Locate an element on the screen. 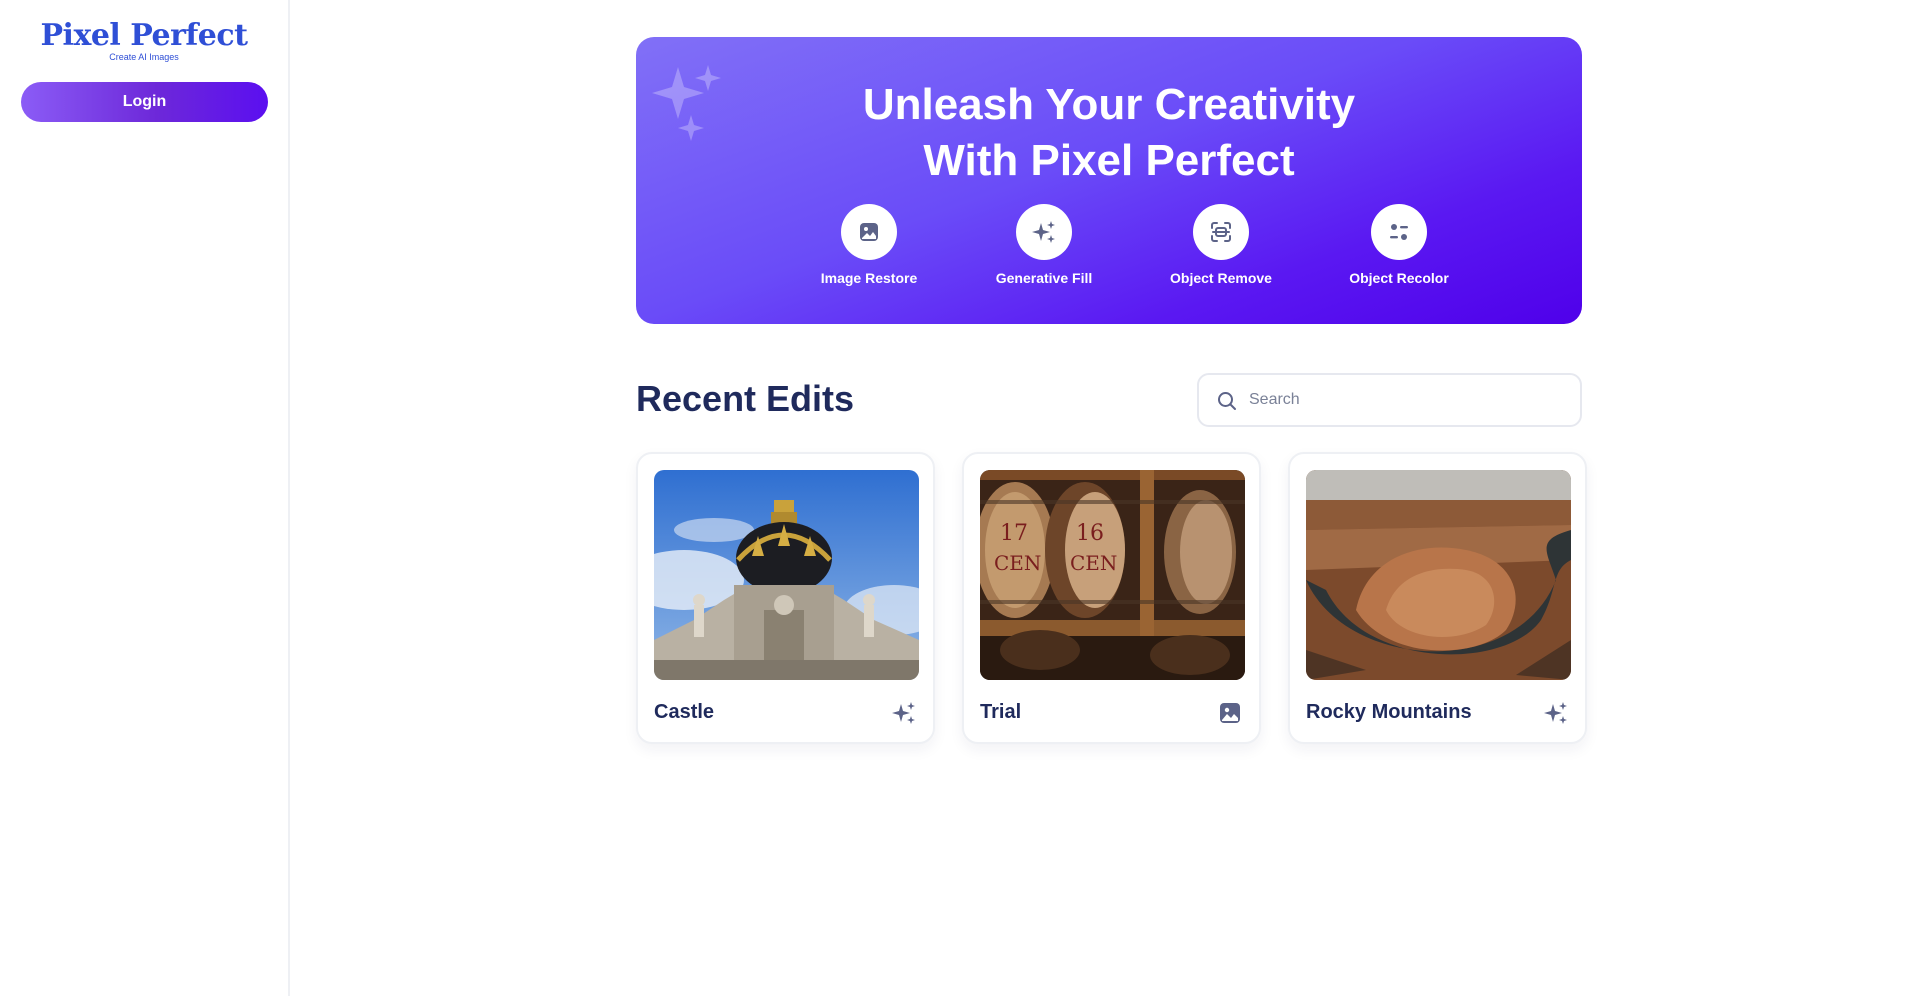 Image resolution: width=1920 pixels, height=996 pixels. card-title: Trial is located at coordinates (1001, 712).